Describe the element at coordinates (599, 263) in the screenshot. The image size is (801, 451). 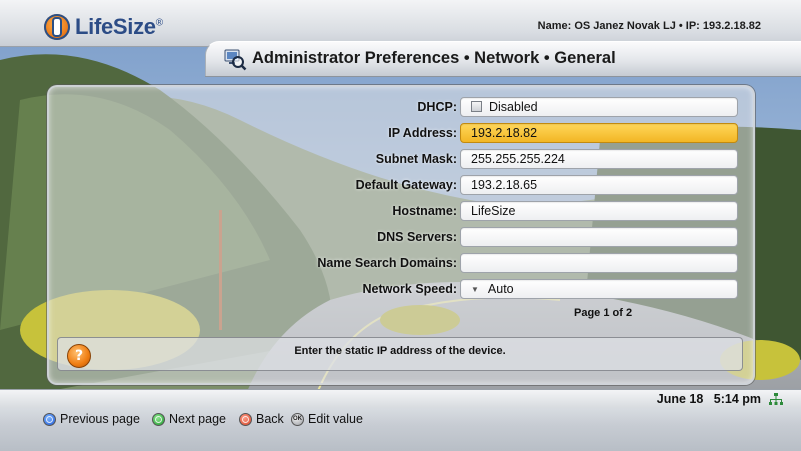
I see `name-search-domains-field` at that location.